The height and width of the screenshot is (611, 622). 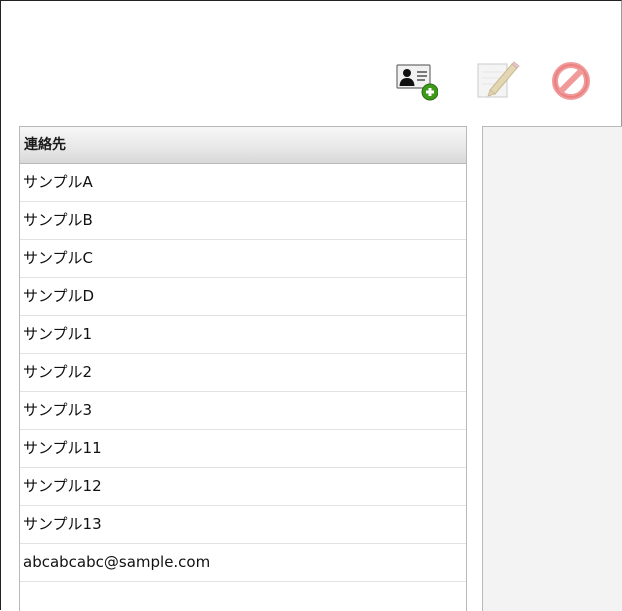 I want to click on add-contact-icon, so click(x=417, y=82).